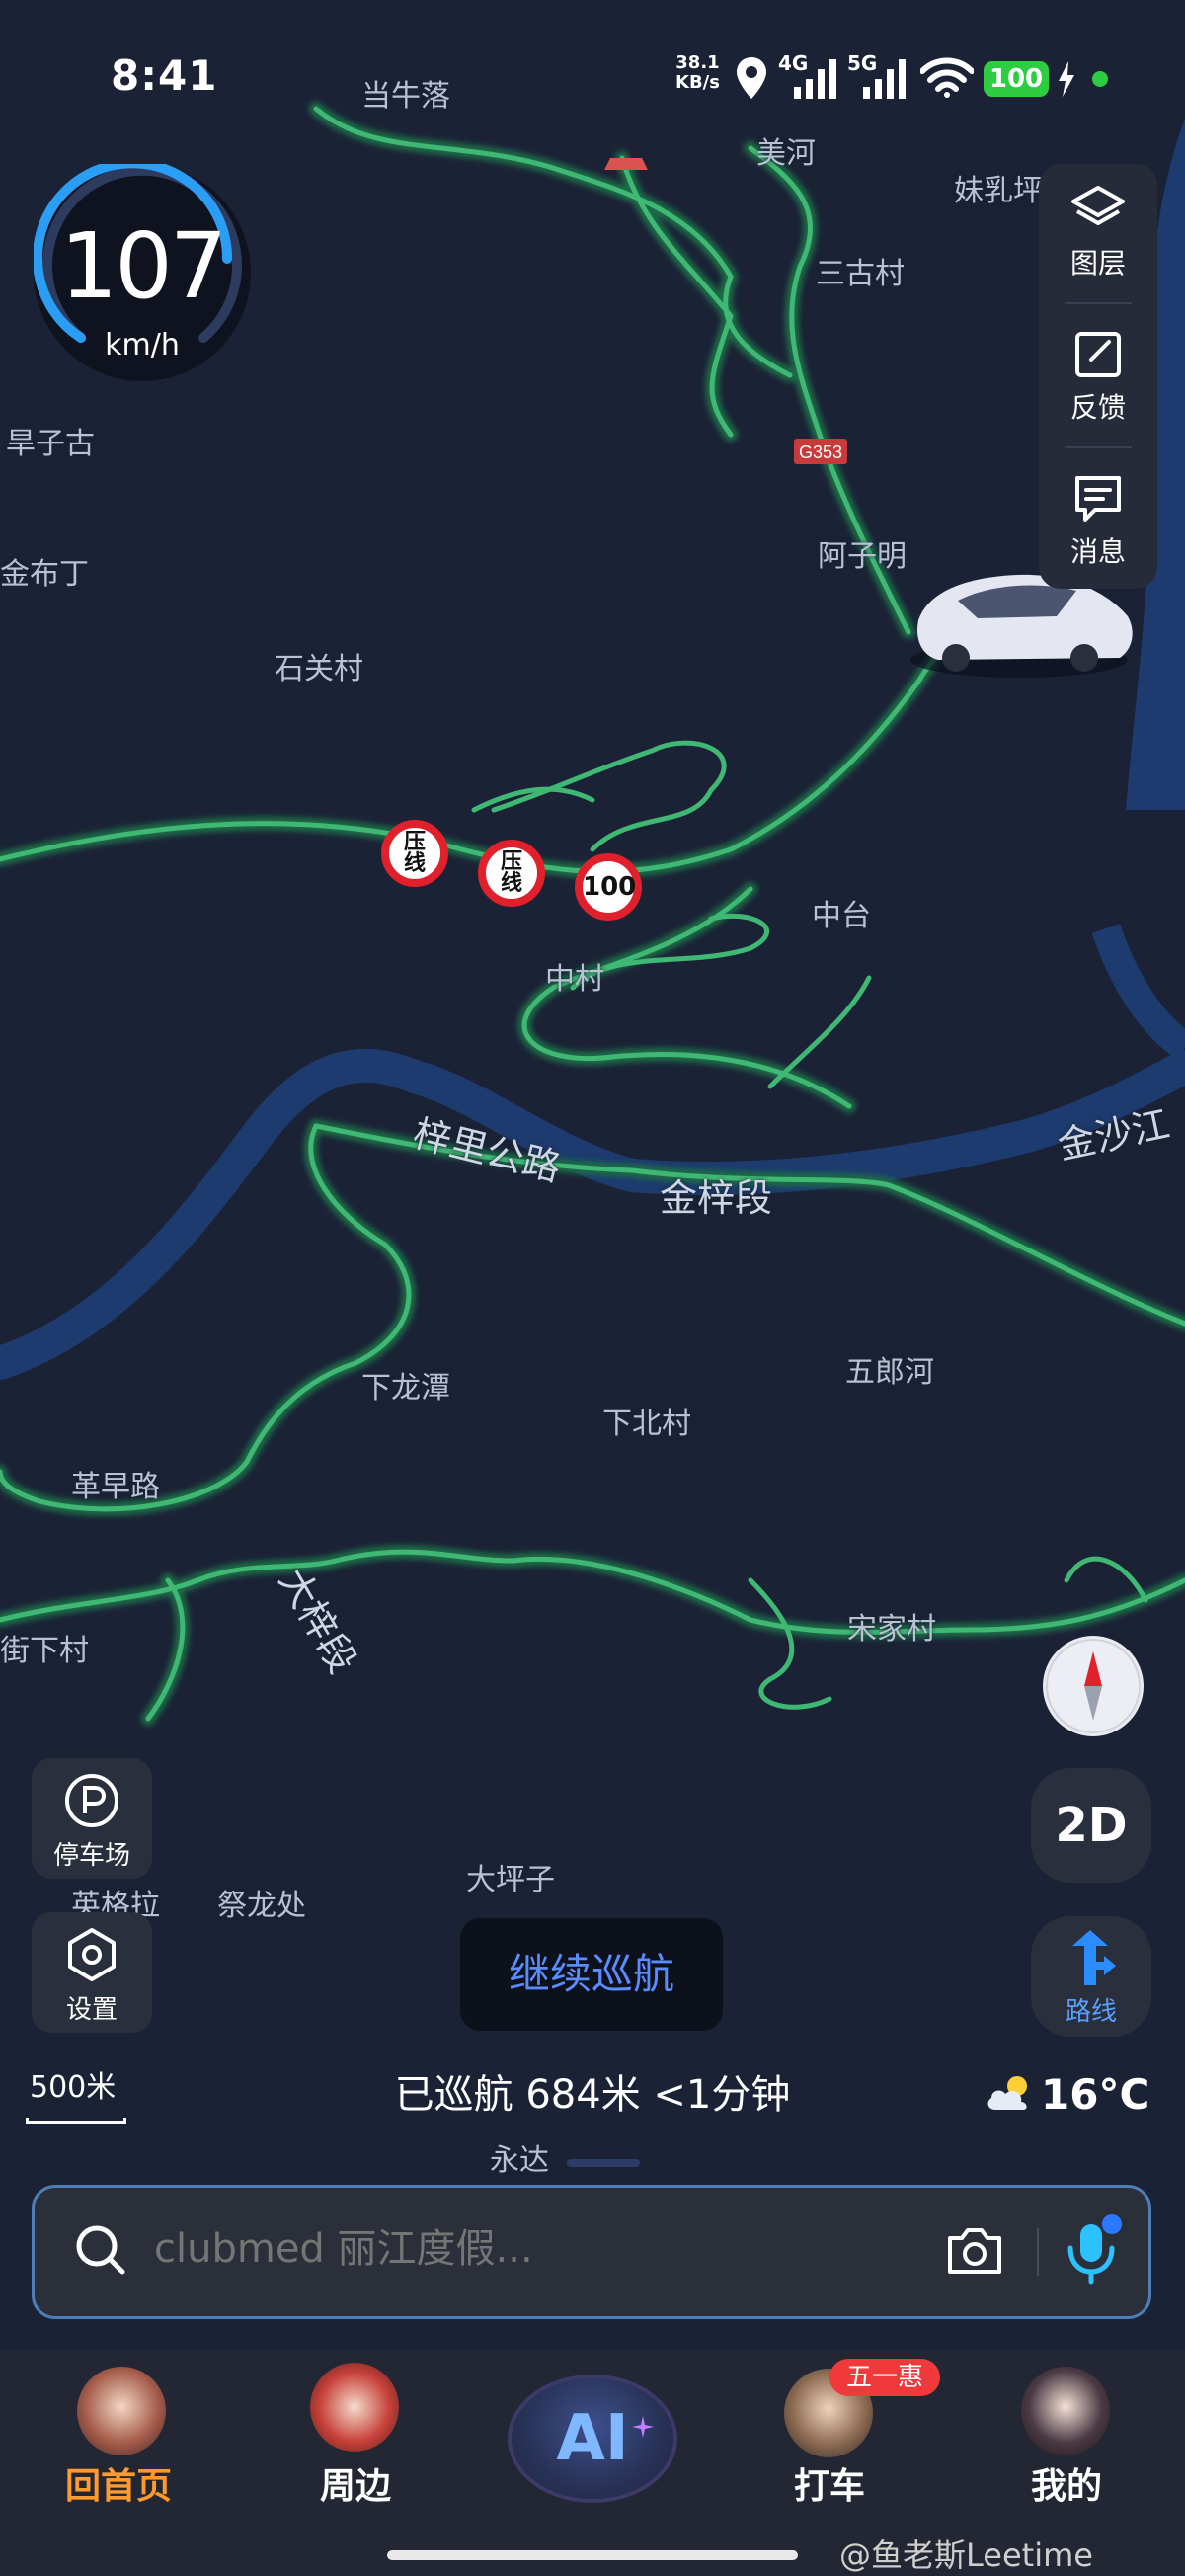 This screenshot has width=1185, height=2576. What do you see at coordinates (91, 1856) in the screenshot?
I see `parking-label: 停车场` at bounding box center [91, 1856].